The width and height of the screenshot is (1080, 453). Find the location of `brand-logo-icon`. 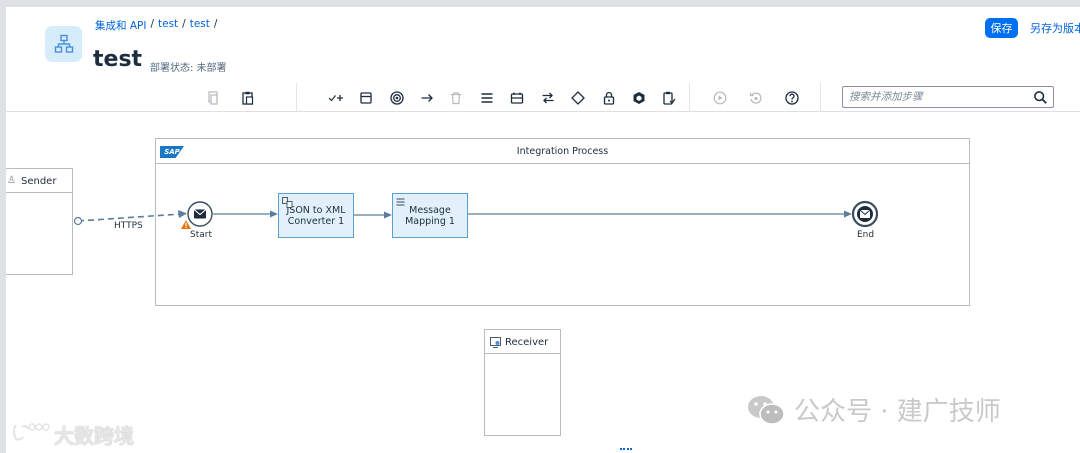

brand-logo-icon is located at coordinates (32, 432).